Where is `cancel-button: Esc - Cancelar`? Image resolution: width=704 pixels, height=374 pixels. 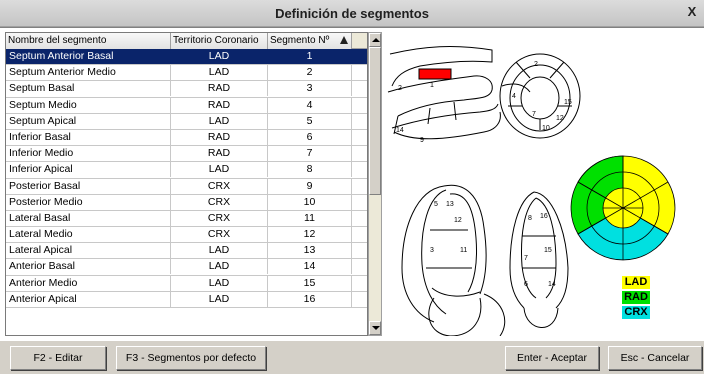
cancel-button: Esc - Cancelar is located at coordinates (655, 358).